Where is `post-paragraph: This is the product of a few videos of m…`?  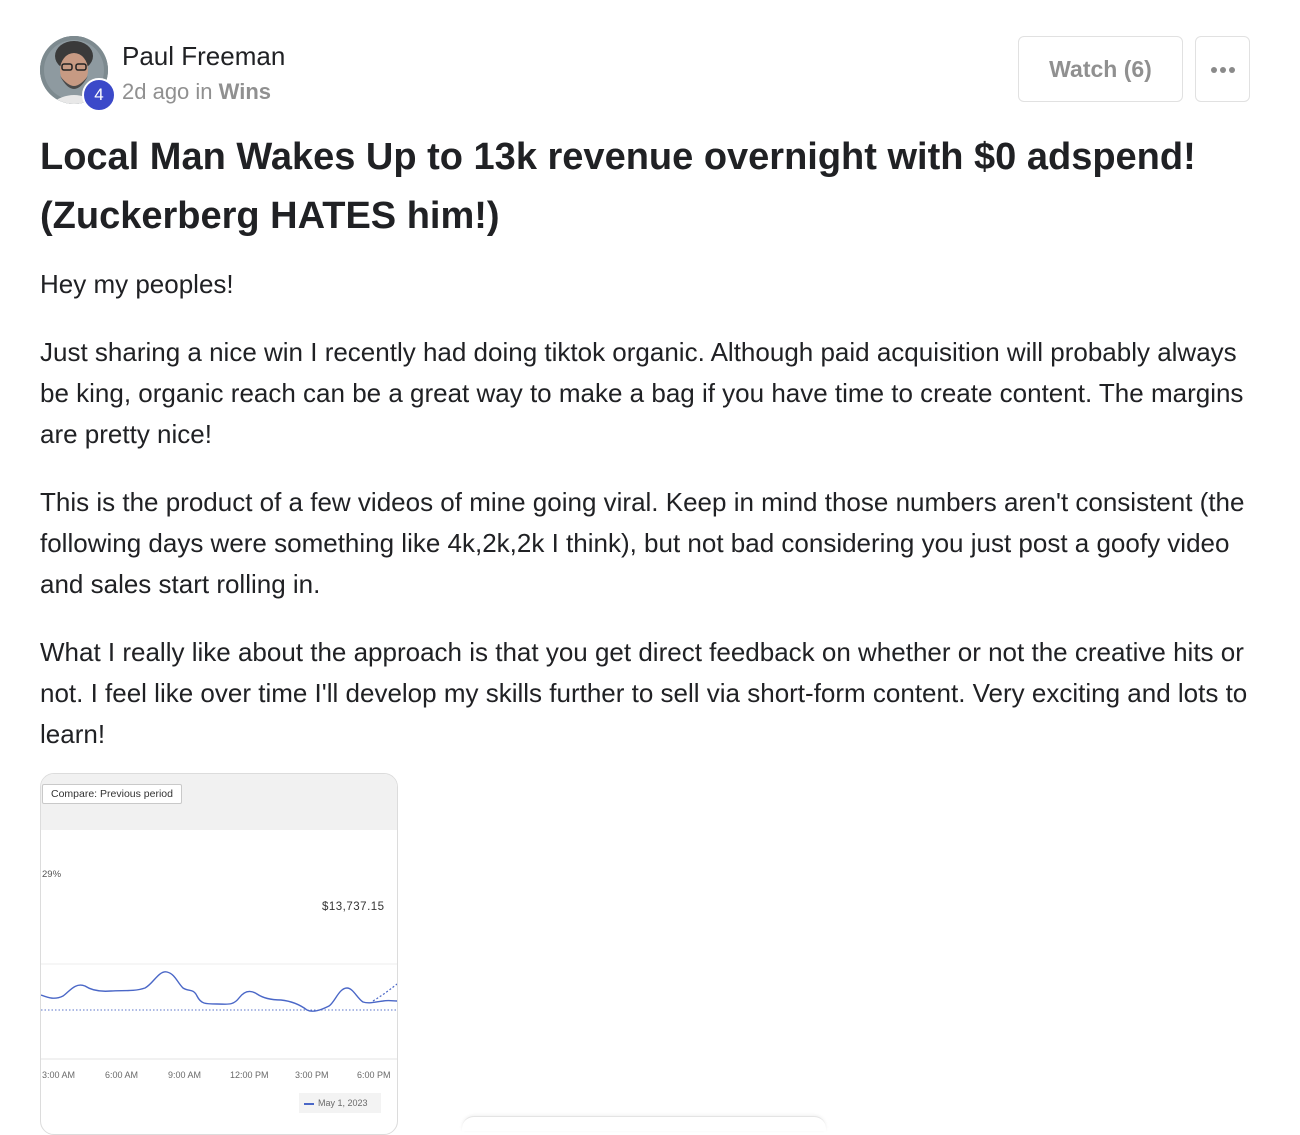
post-paragraph: This is the product of a few videos of m… is located at coordinates (642, 543).